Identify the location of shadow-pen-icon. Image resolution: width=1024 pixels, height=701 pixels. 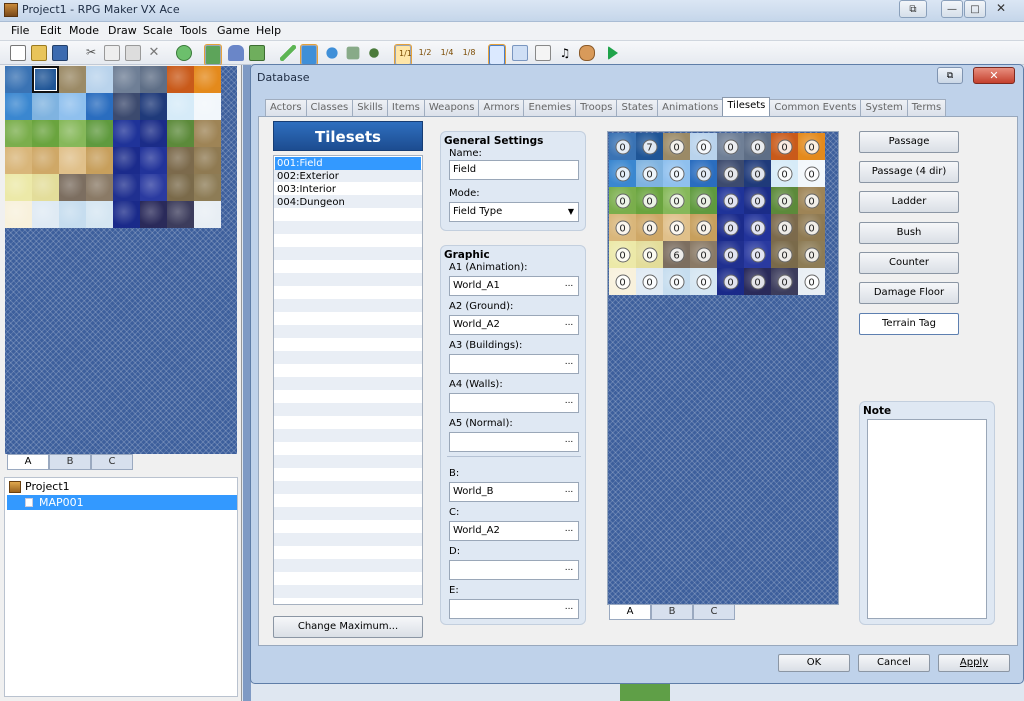
(374, 53).